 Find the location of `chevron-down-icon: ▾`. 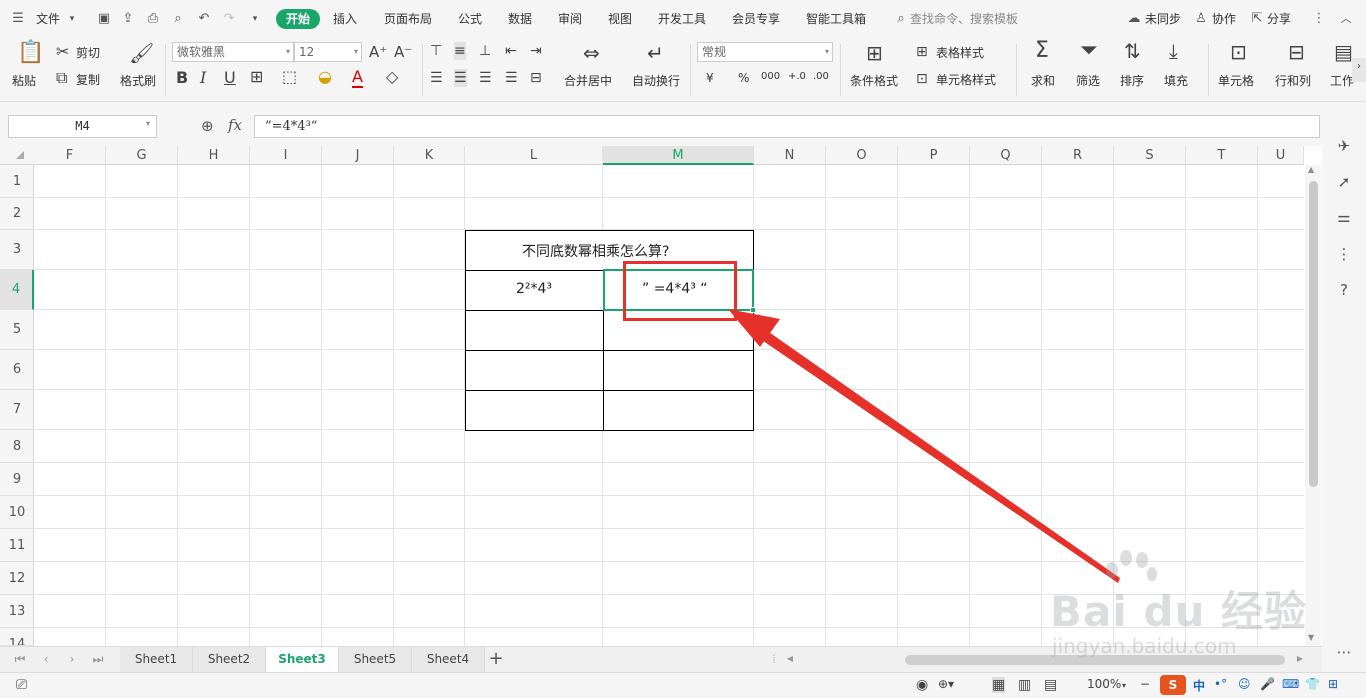

chevron-down-icon: ▾ is located at coordinates (148, 123).